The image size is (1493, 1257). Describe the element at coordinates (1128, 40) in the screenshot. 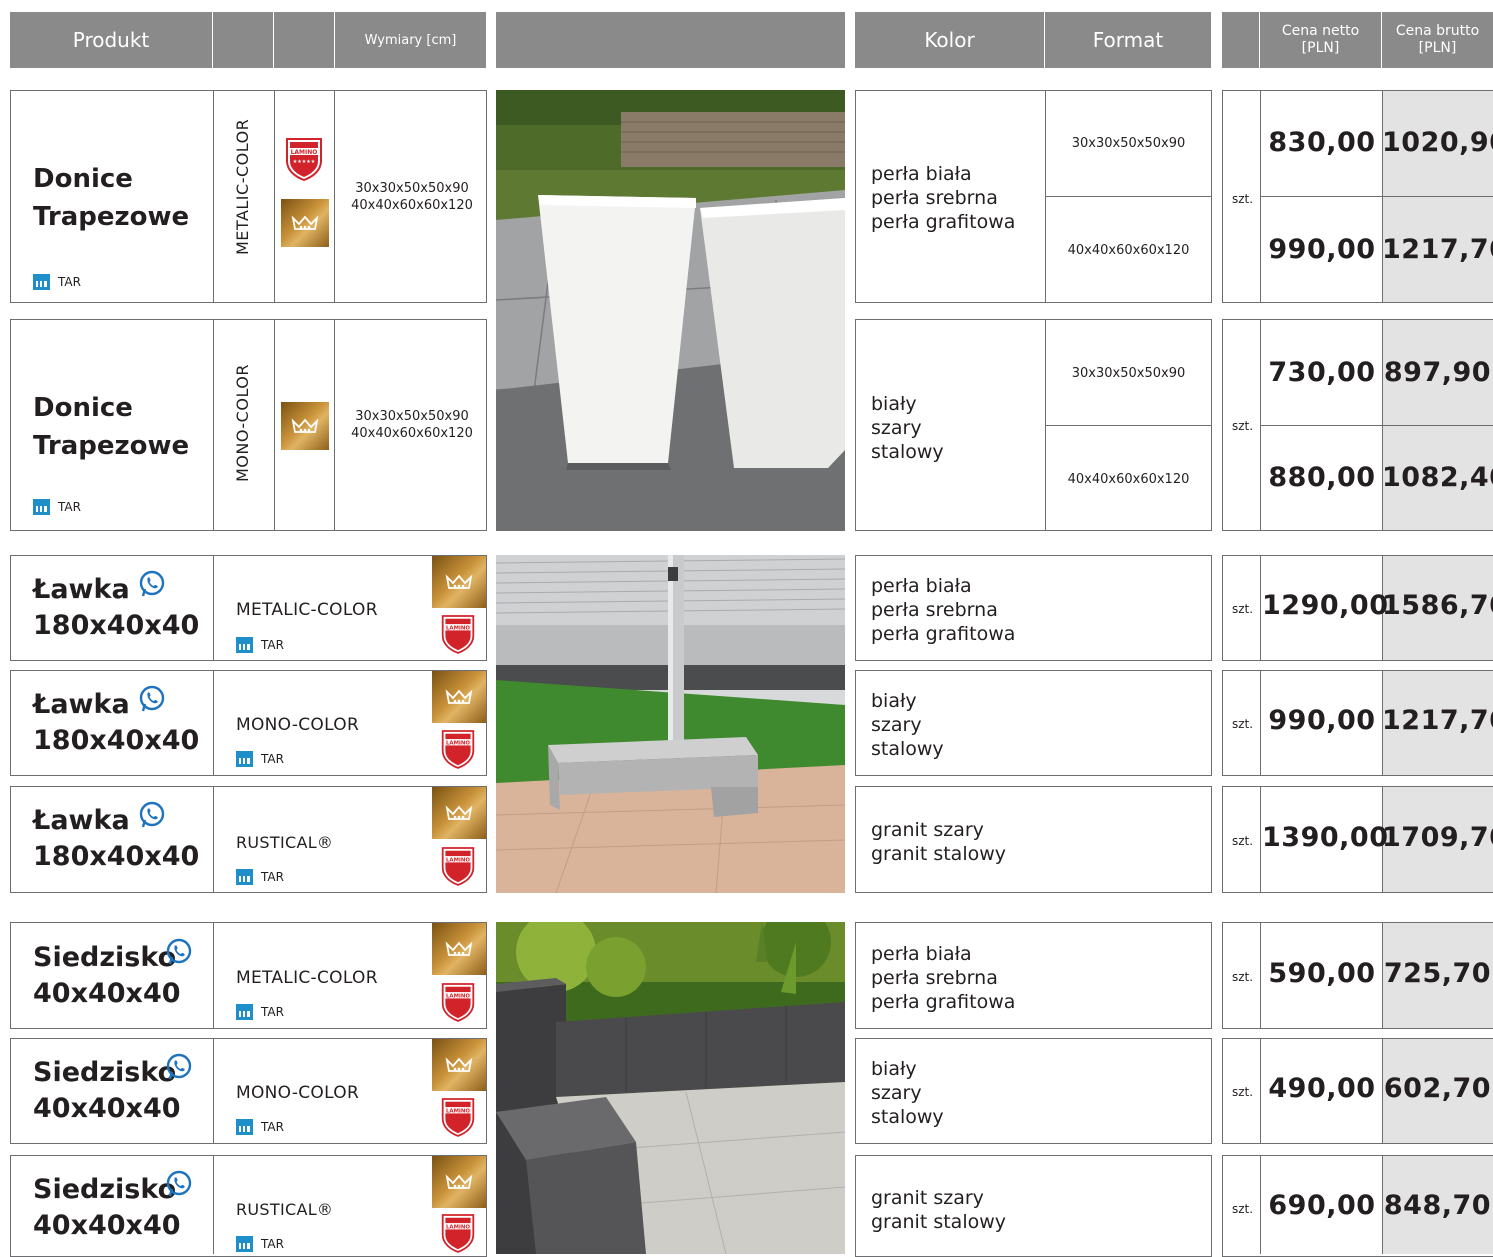

I see `header-format: Format` at that location.